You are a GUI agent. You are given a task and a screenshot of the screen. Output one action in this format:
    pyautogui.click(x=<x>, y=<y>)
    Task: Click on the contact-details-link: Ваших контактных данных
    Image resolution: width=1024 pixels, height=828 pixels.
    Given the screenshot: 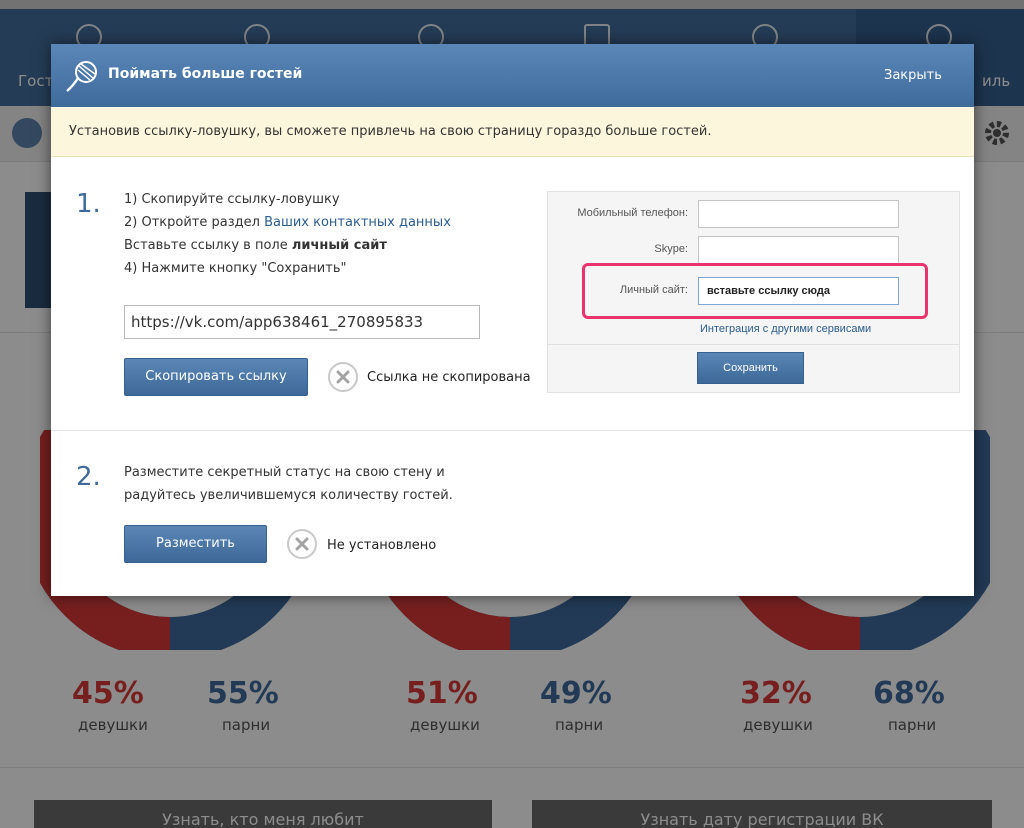 What is the action you would take?
    pyautogui.click(x=357, y=222)
    